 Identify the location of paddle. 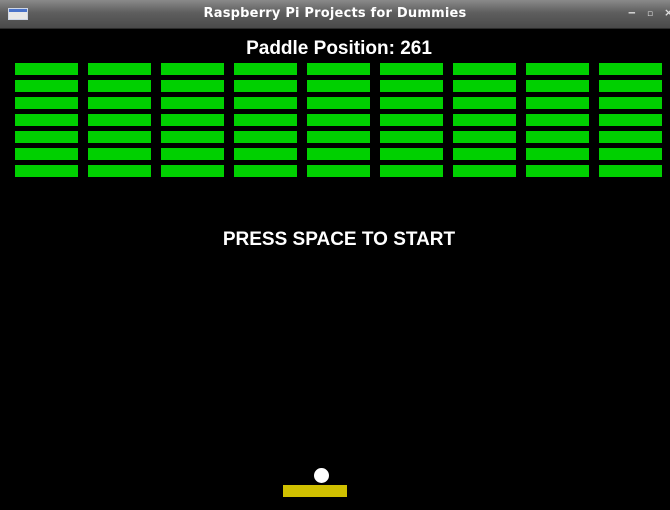
(315, 491).